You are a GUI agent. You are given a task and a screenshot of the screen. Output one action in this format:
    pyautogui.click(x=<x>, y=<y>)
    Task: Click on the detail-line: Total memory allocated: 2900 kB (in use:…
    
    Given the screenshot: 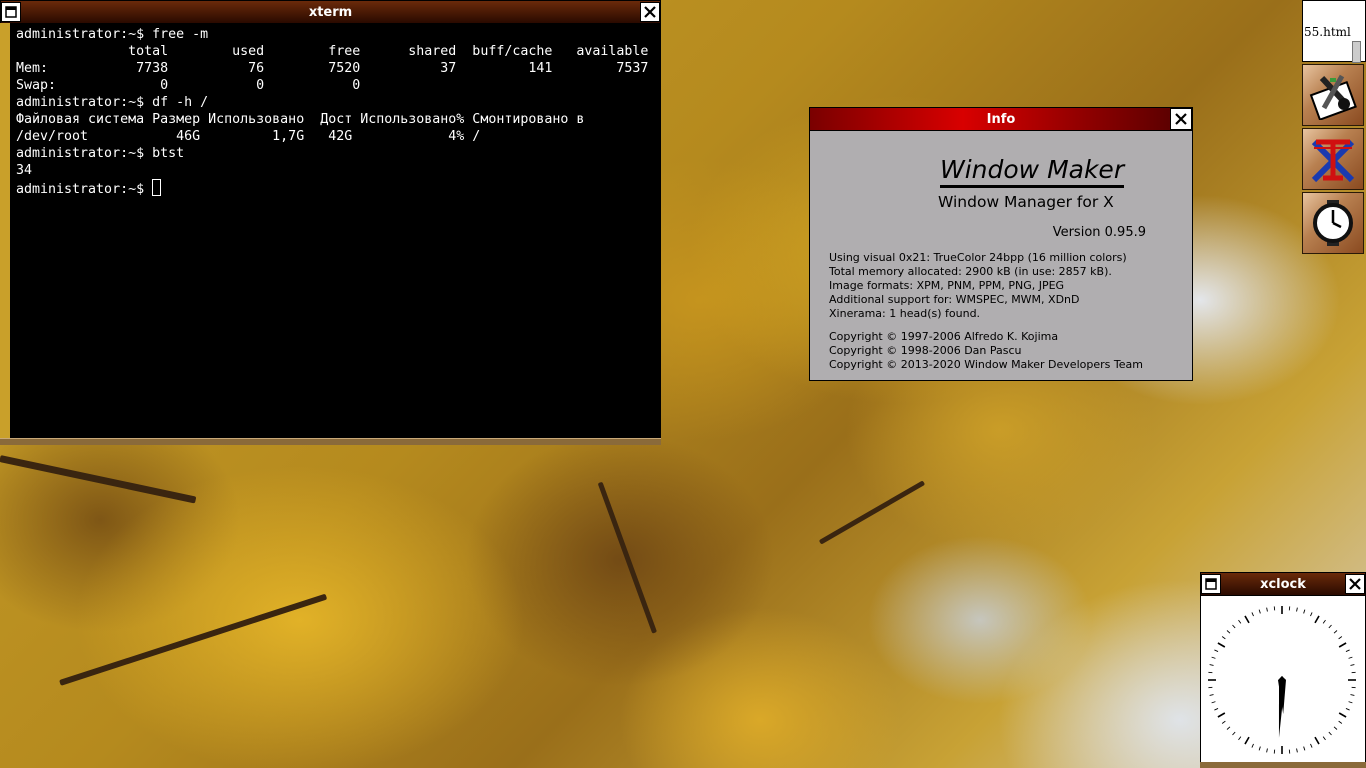 What is the action you would take?
    pyautogui.click(x=970, y=271)
    